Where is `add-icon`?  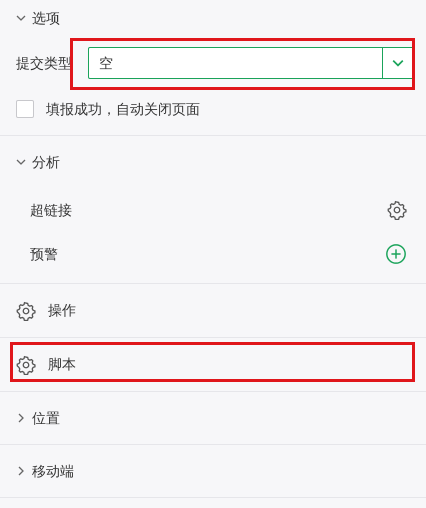
add-icon is located at coordinates (396, 254).